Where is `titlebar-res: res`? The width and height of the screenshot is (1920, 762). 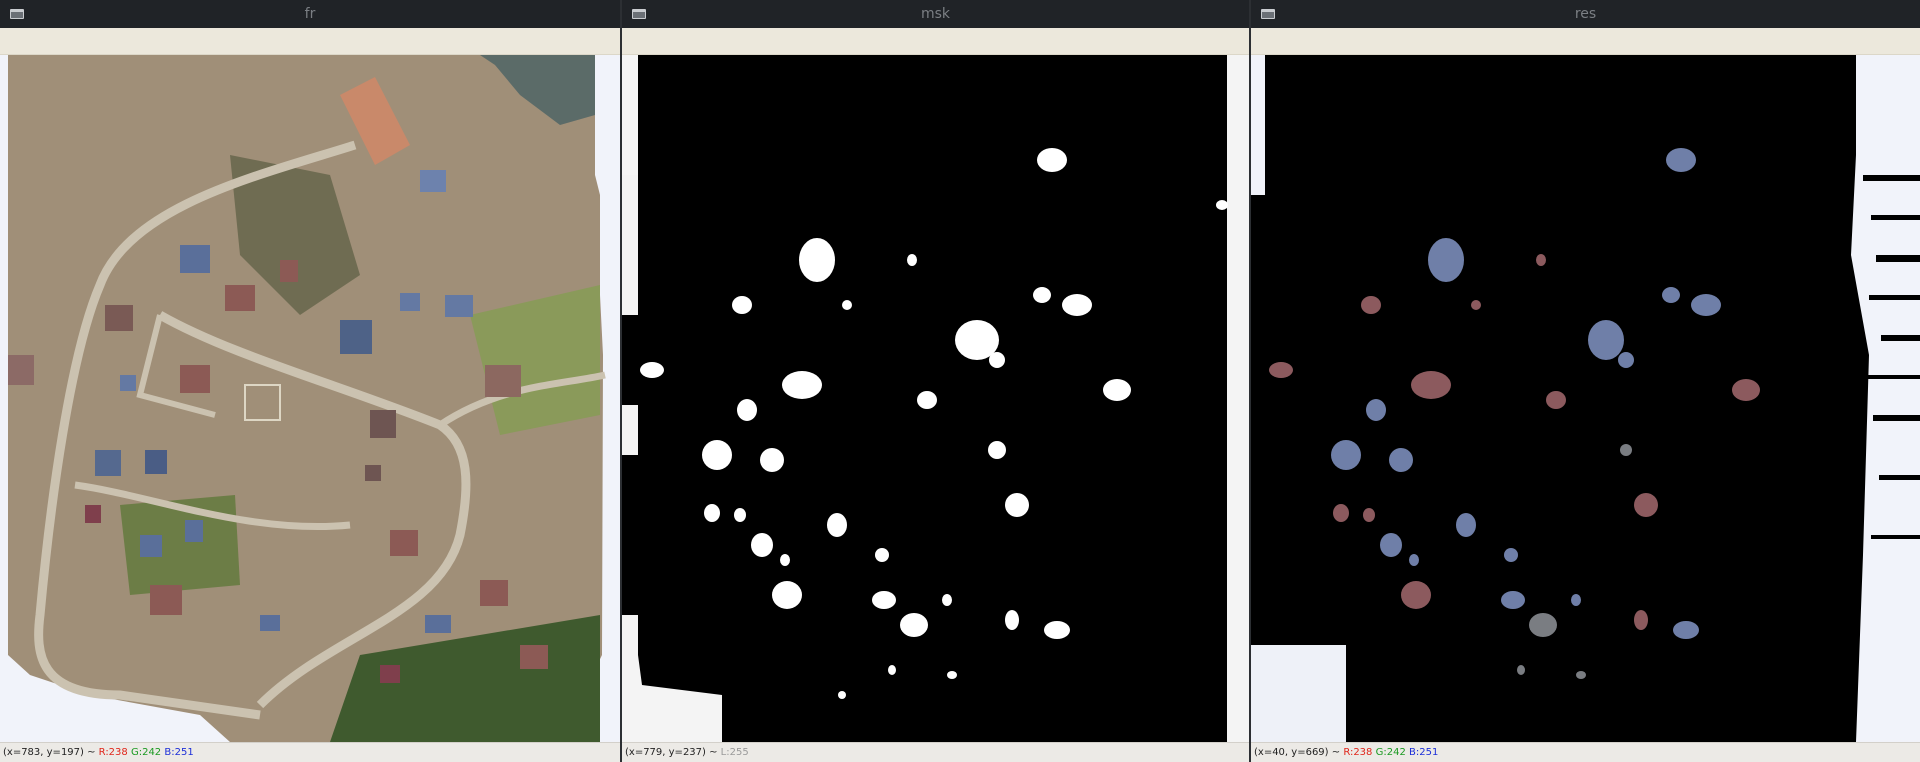
titlebar-res: res is located at coordinates (1585, 14).